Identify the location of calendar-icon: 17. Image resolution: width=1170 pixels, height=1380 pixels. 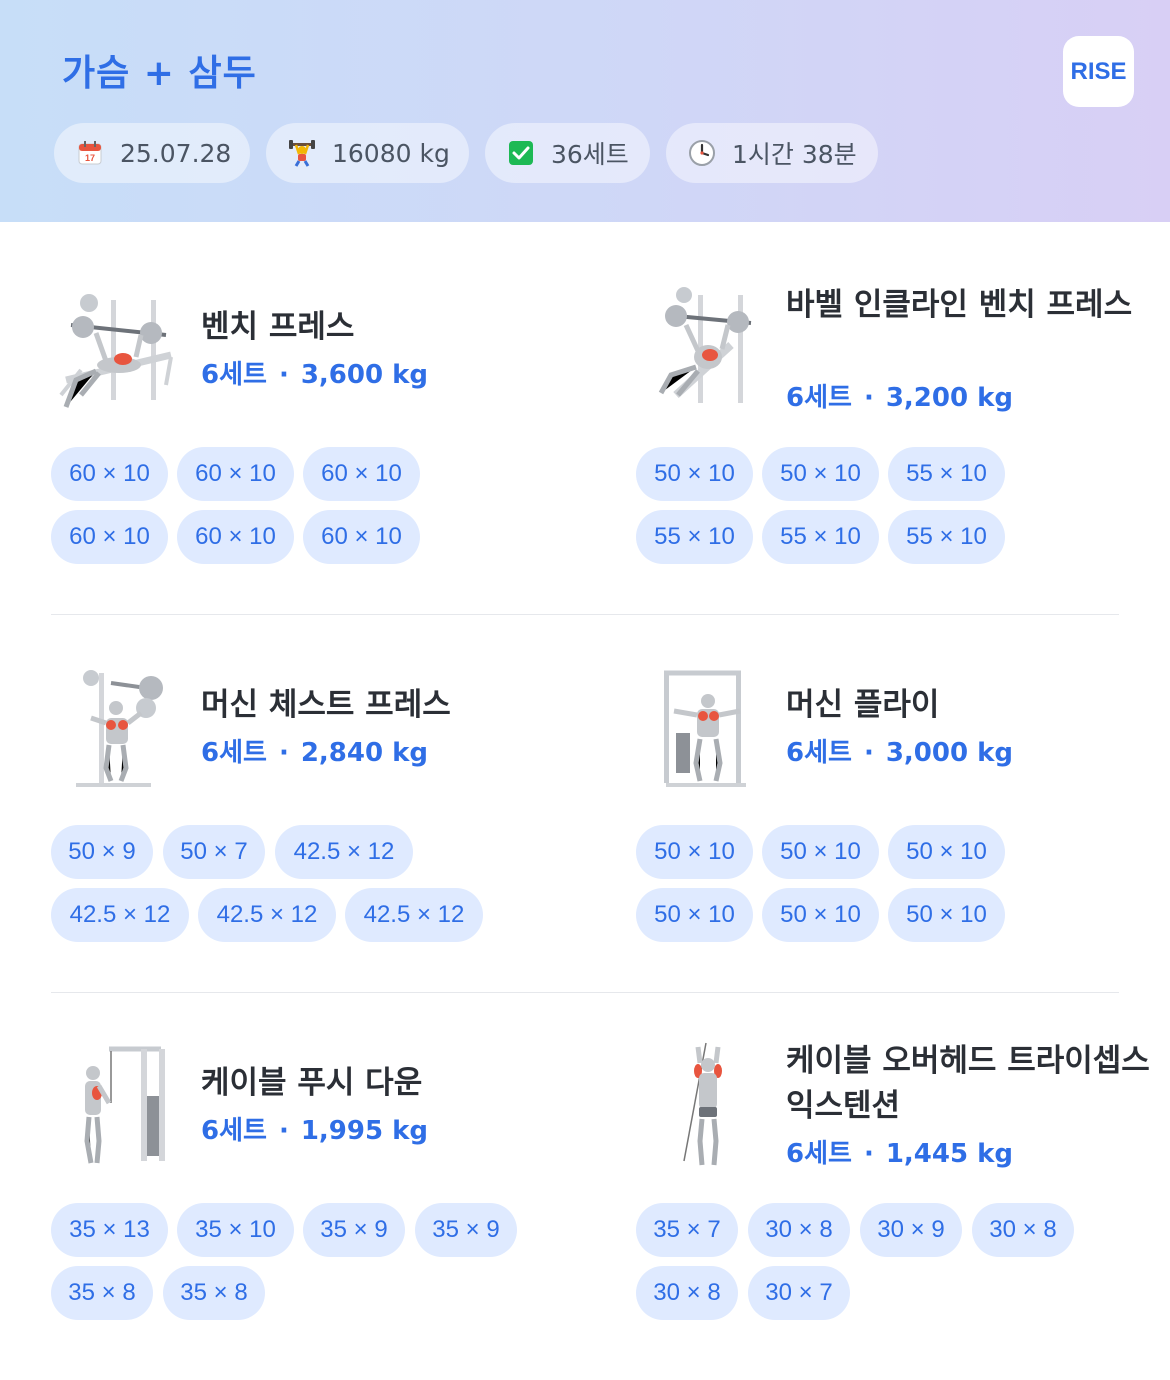
(90, 153).